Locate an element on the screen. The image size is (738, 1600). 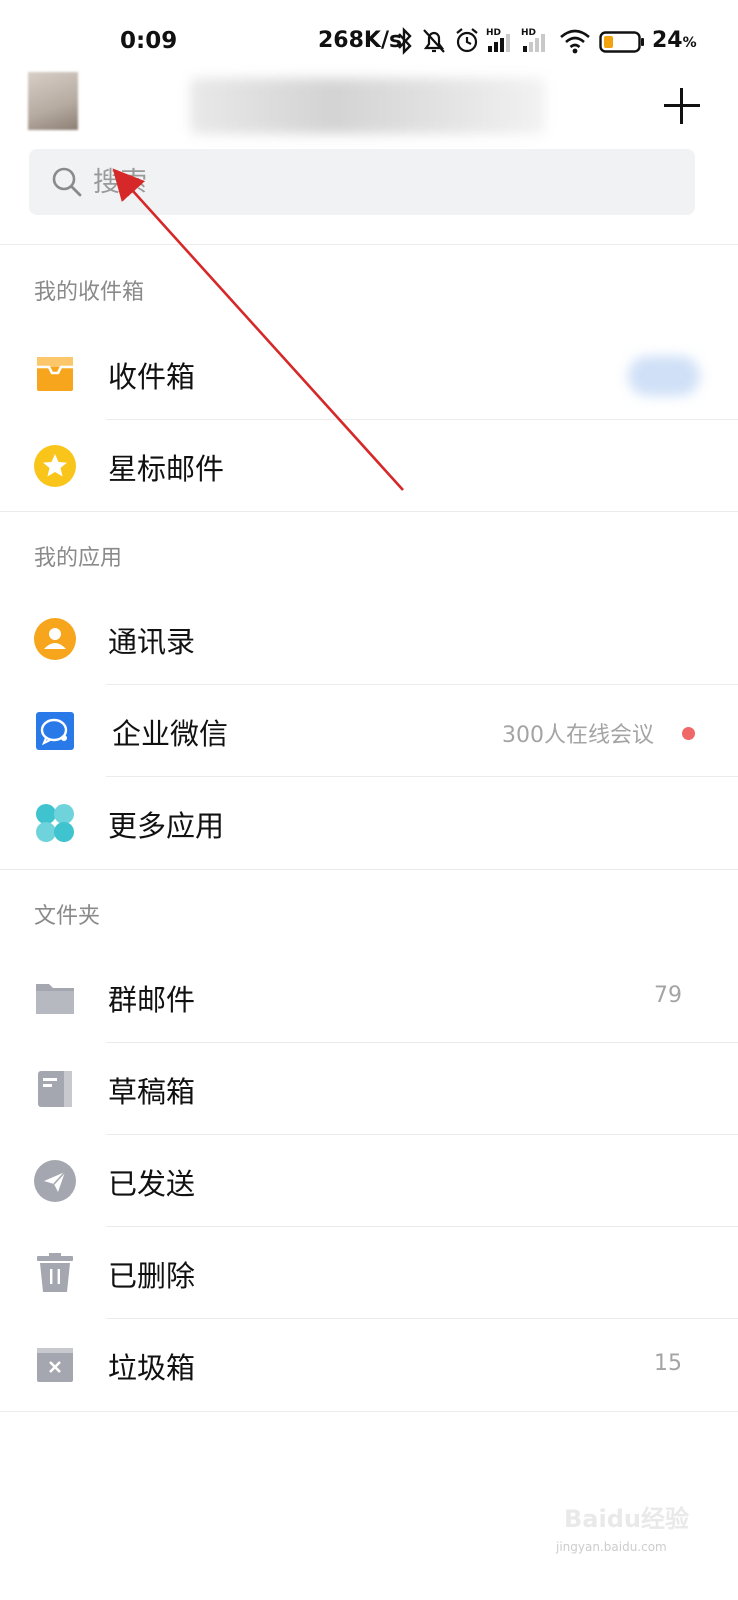
folder-count: 15 is located at coordinates (668, 1363).